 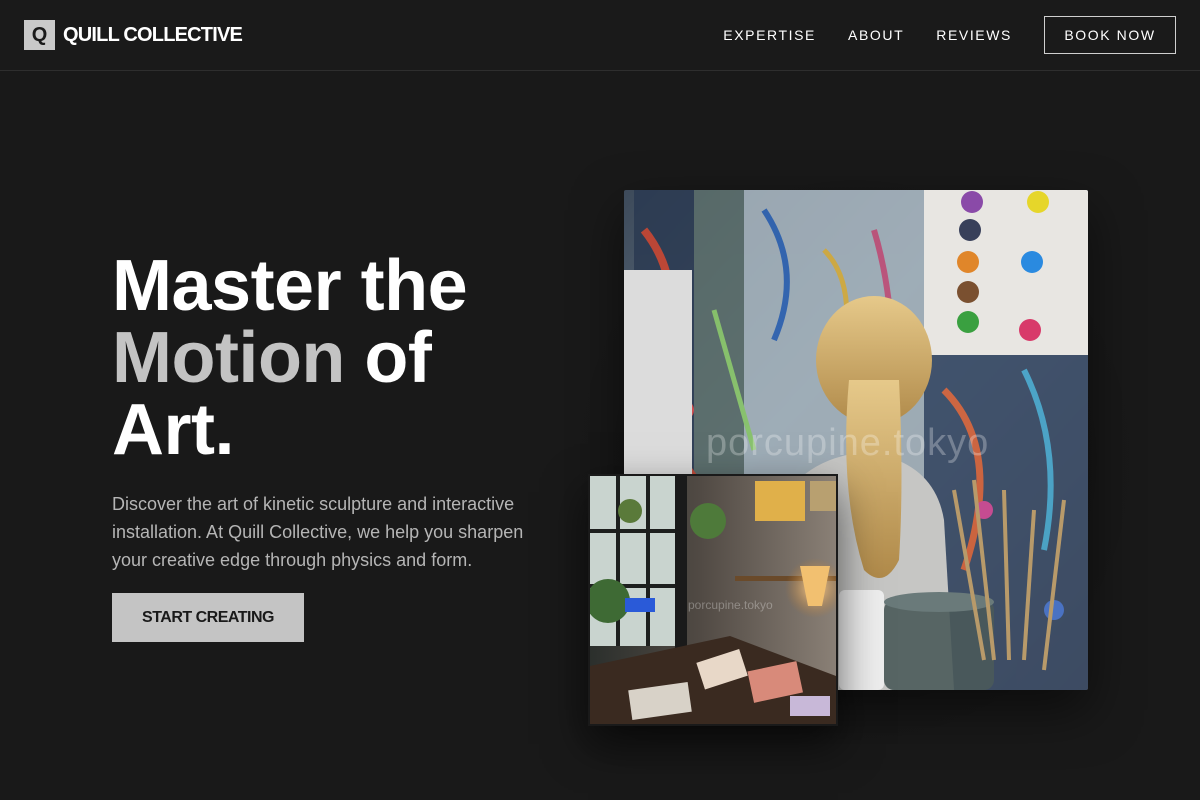 What do you see at coordinates (290, 286) in the screenshot?
I see `hero-title-line1: Master the` at bounding box center [290, 286].